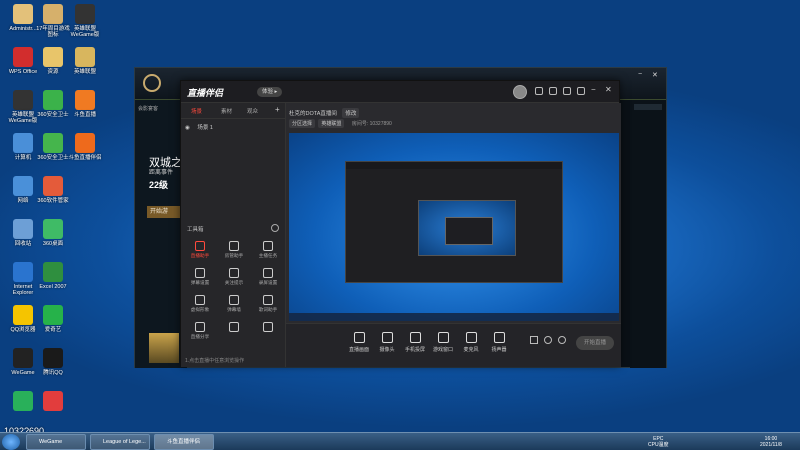  Describe the element at coordinates (53, 233) in the screenshot. I see `desktop-icon: 360桌面` at that location.